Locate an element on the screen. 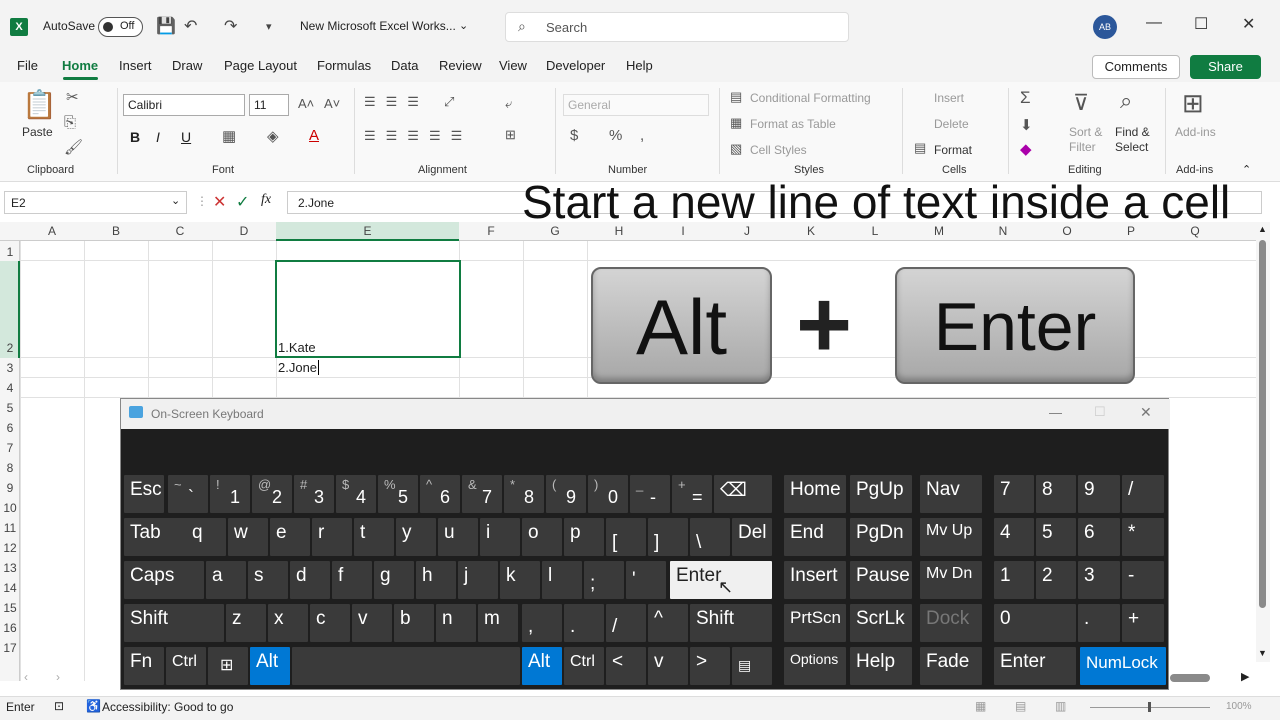 The width and height of the screenshot is (1280, 720). font-size-select: 11 is located at coordinates (269, 105).